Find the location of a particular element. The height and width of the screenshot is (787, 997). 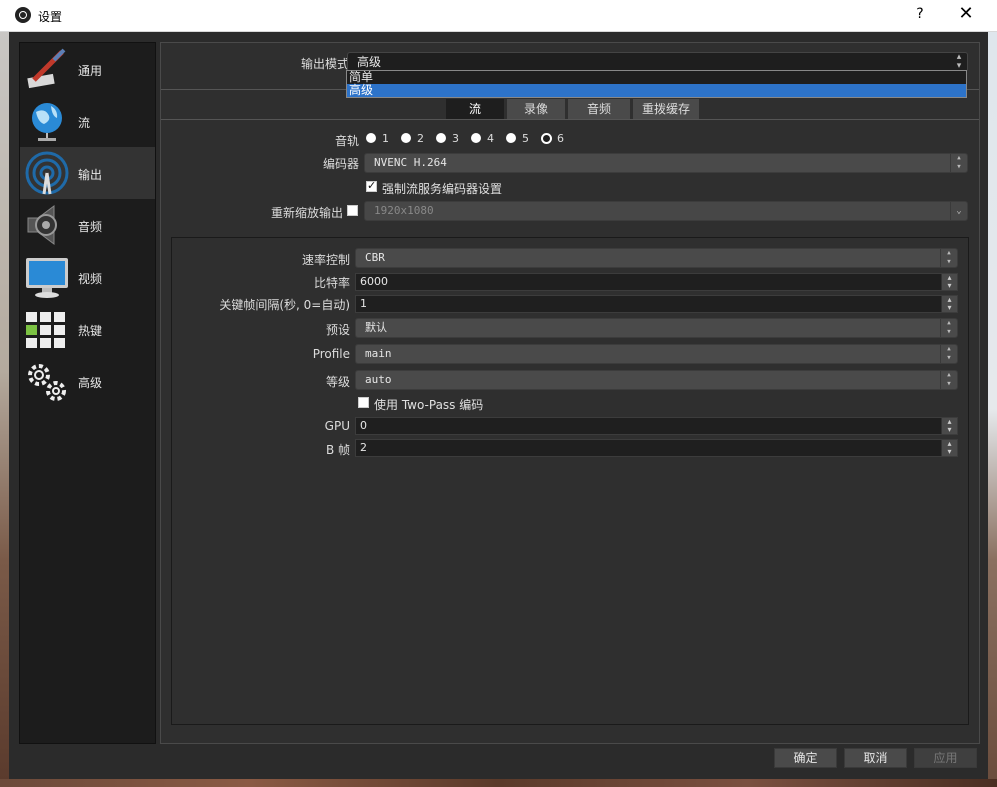

rescale-checkbox is located at coordinates (352, 210).